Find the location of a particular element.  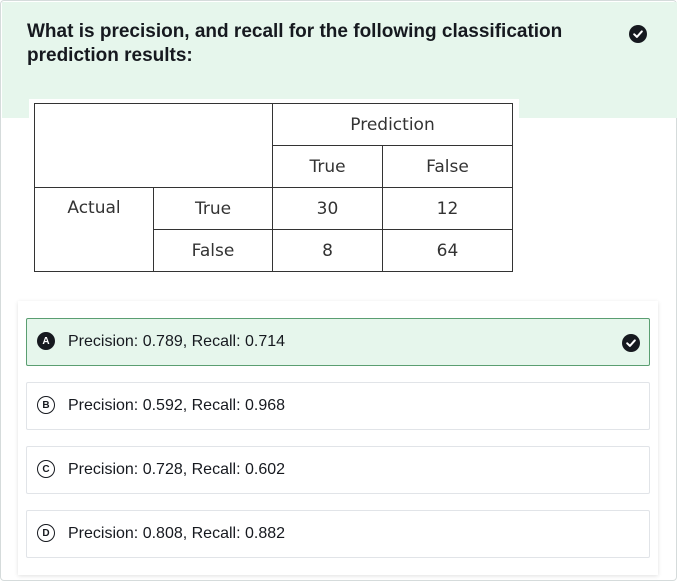

cell-true-positive: 30 is located at coordinates (327, 208).